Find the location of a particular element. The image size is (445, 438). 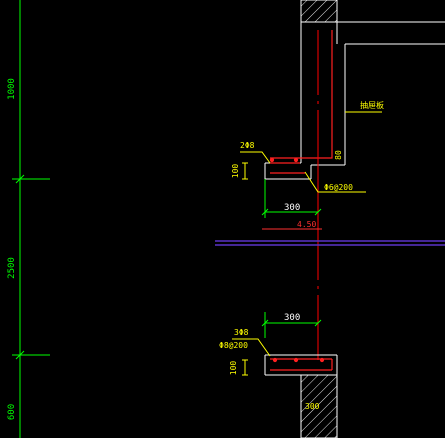

upper-wall-dim: 80 is located at coordinates (338, 155).